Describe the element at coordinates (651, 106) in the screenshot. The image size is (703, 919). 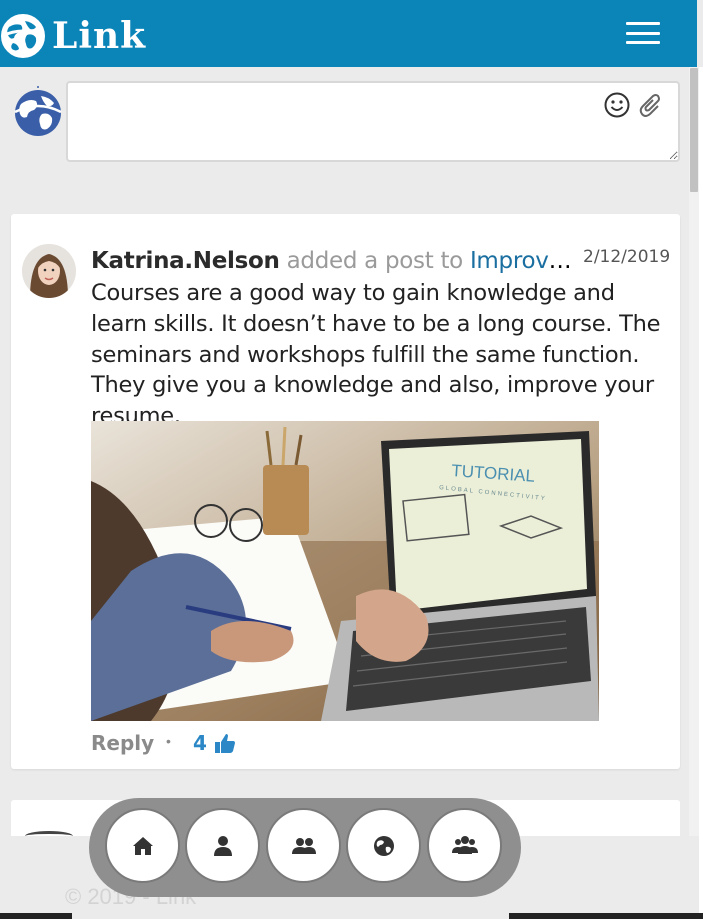
I see `paperclip-icon` at that location.